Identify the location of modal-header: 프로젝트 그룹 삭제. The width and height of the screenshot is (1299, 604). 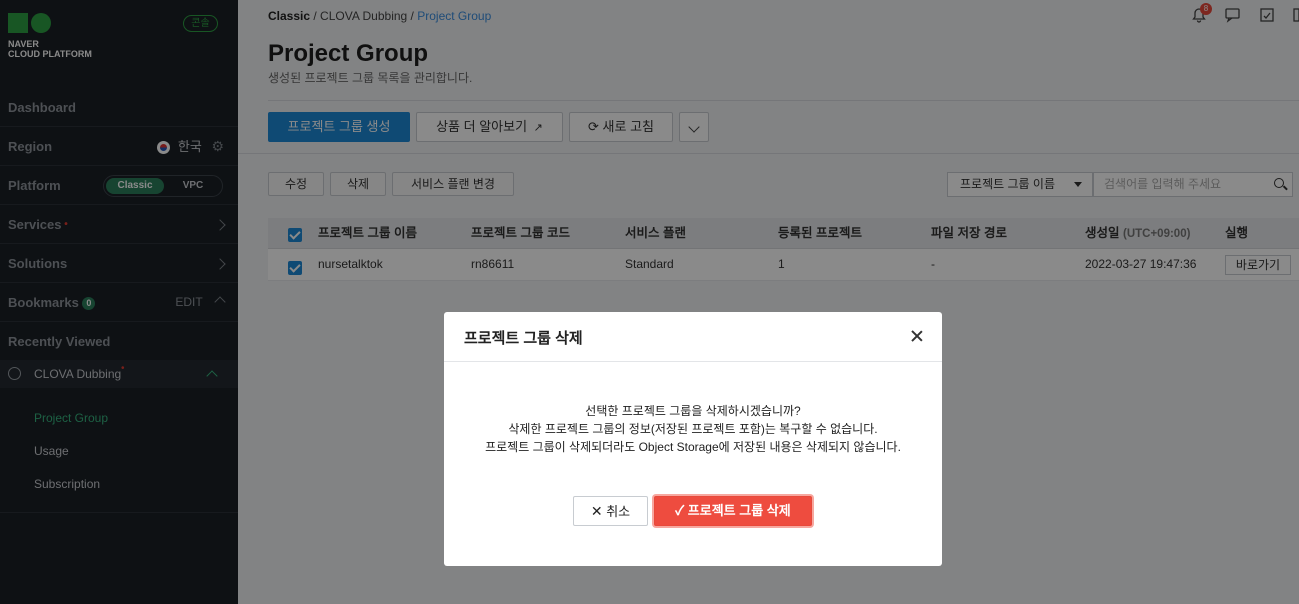
(693, 337).